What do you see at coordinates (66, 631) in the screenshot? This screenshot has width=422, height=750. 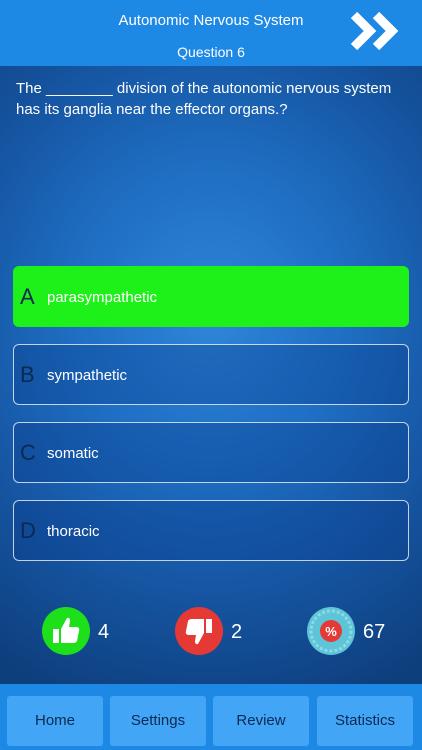 I see `thumbs-up-icon` at bounding box center [66, 631].